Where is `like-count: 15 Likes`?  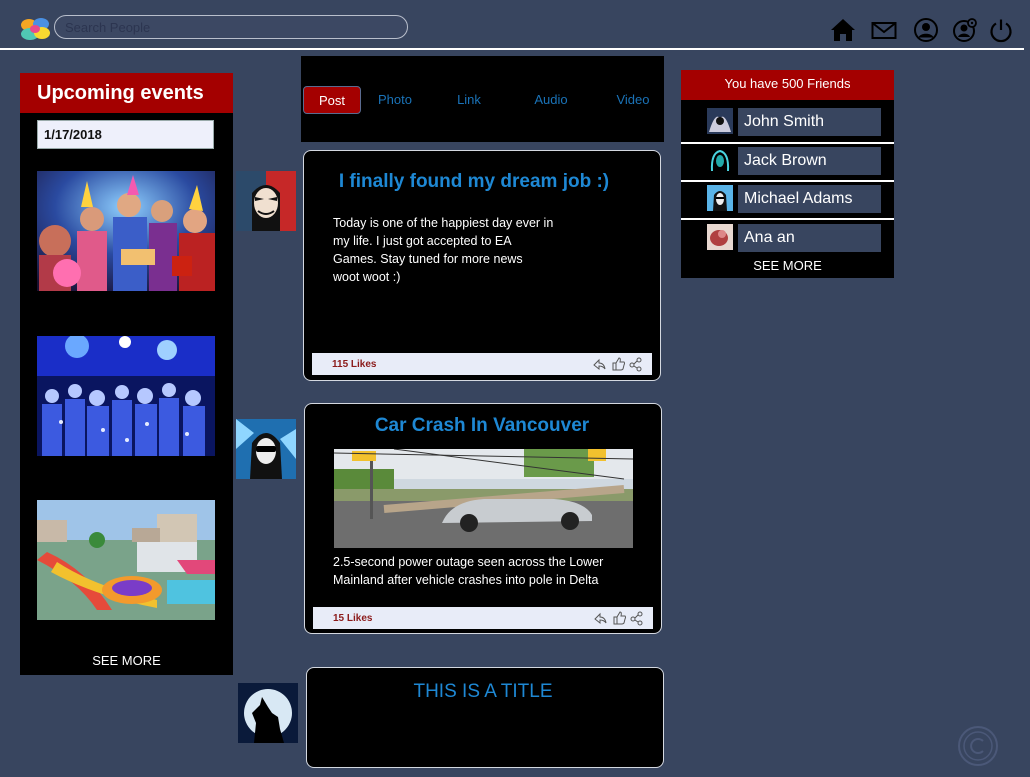 like-count: 15 Likes is located at coordinates (353, 618).